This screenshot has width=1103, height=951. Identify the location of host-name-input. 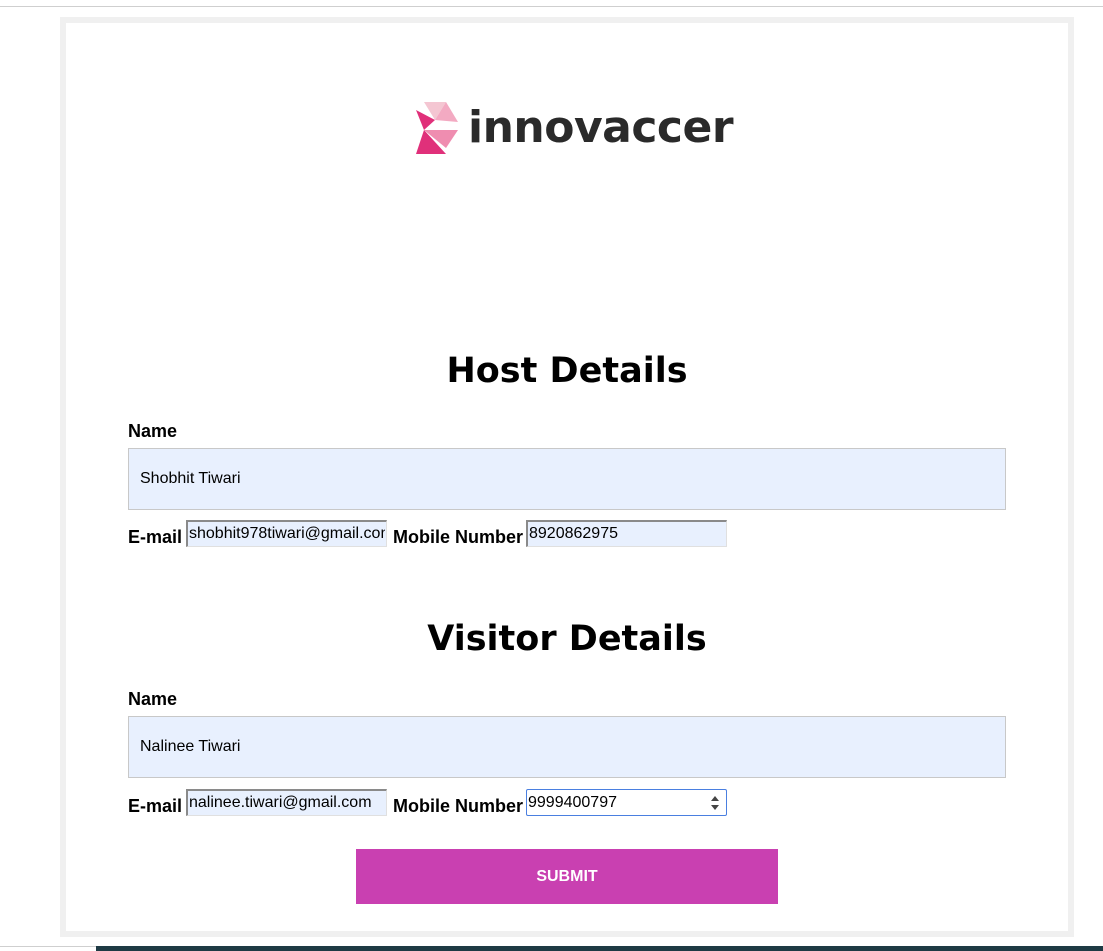
(567, 479).